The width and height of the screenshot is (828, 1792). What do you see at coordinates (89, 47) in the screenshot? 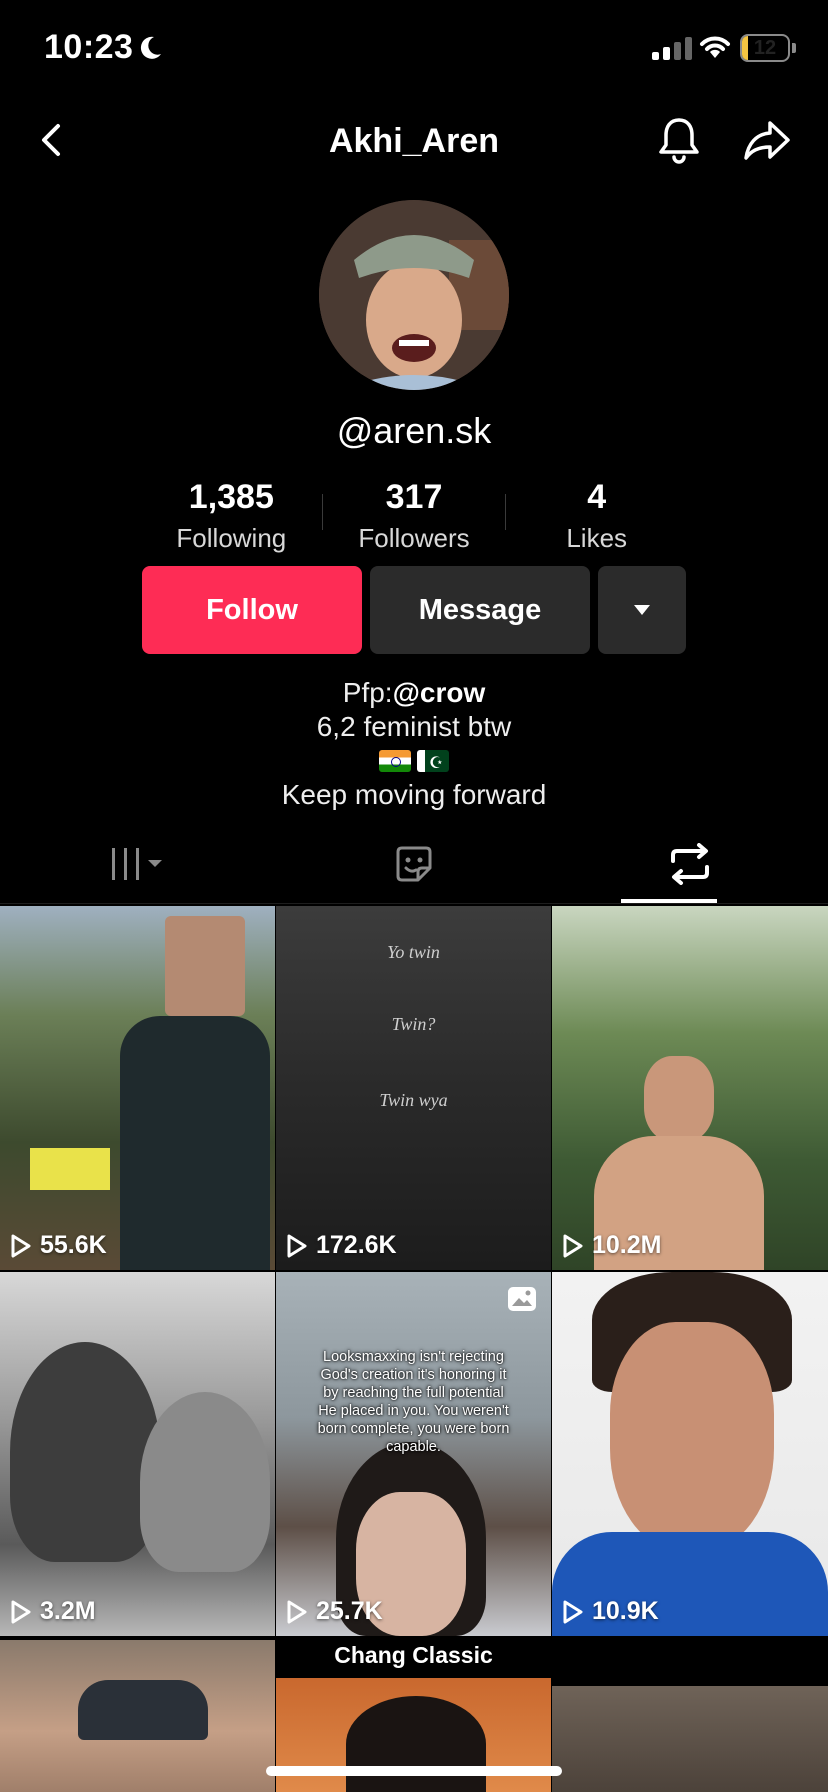
I see `status-time: 10:23` at bounding box center [89, 47].